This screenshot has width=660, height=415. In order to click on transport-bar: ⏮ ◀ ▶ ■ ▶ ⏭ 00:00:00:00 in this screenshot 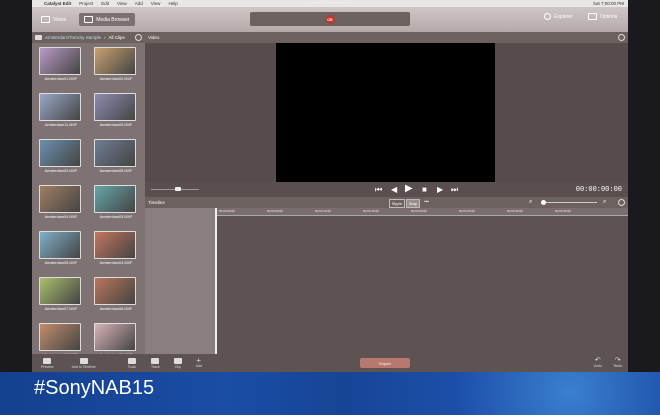, I will do `click(386, 189)`.